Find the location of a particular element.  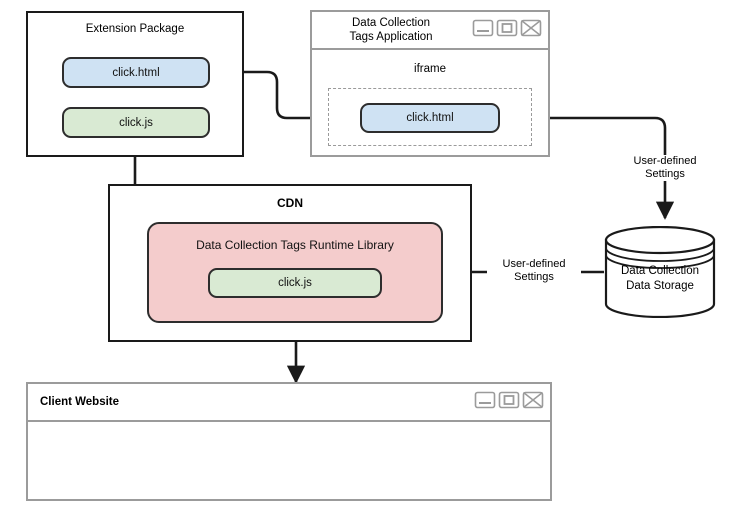

client-website-body is located at coordinates (289, 460).